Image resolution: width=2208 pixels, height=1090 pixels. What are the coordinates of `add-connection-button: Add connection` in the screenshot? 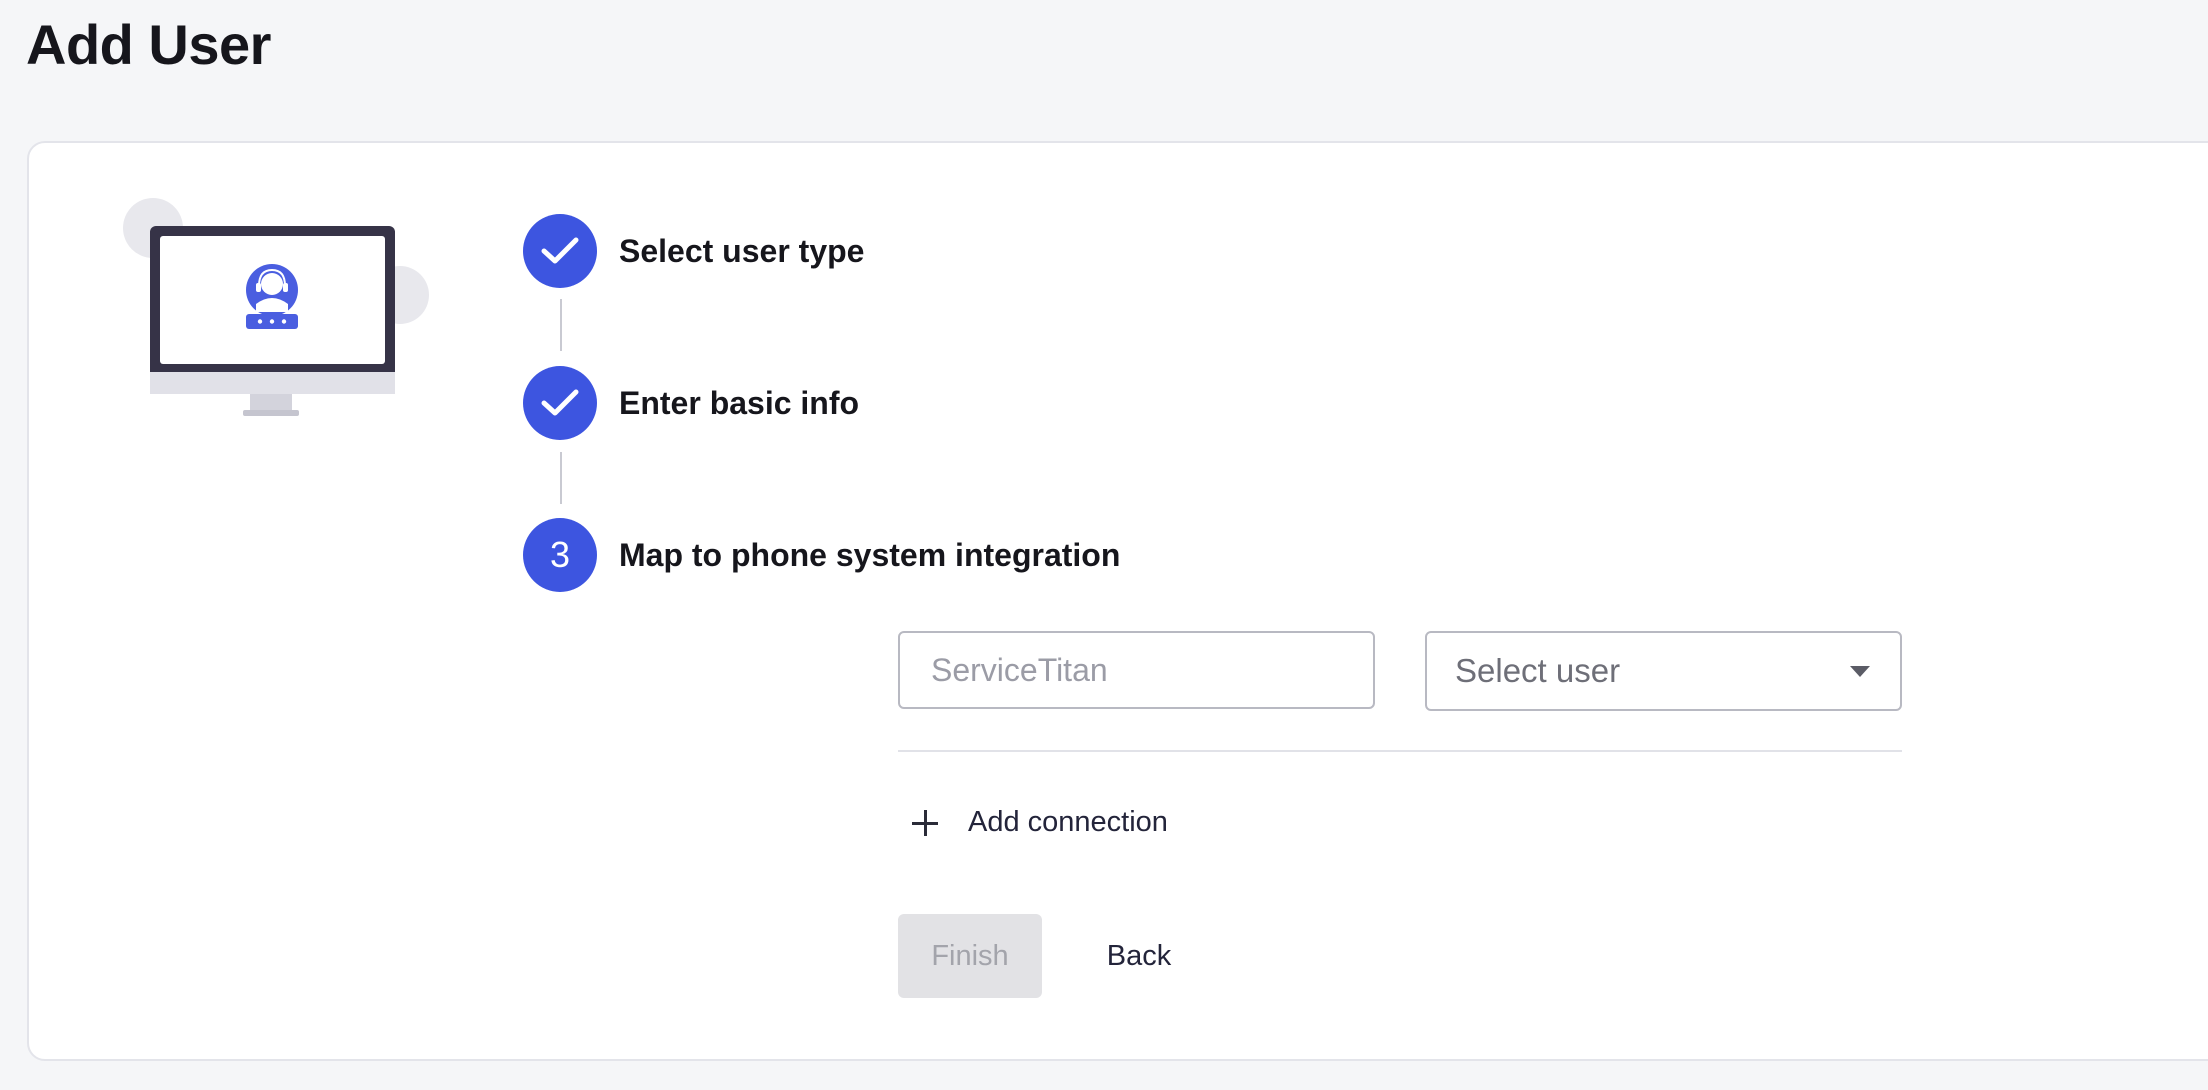 It's located at (1039, 822).